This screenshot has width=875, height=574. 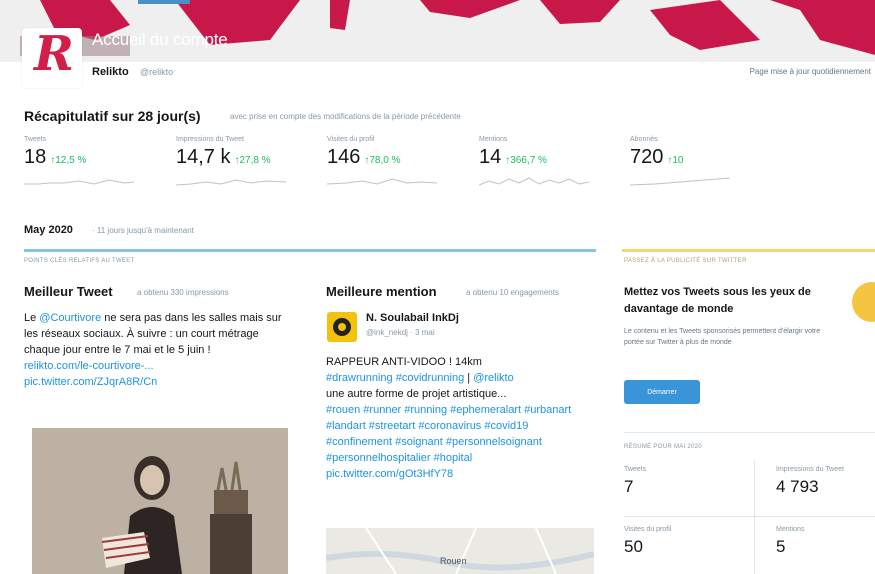 What do you see at coordinates (644, 139) in the screenshot?
I see `stat-label: Abonnés` at bounding box center [644, 139].